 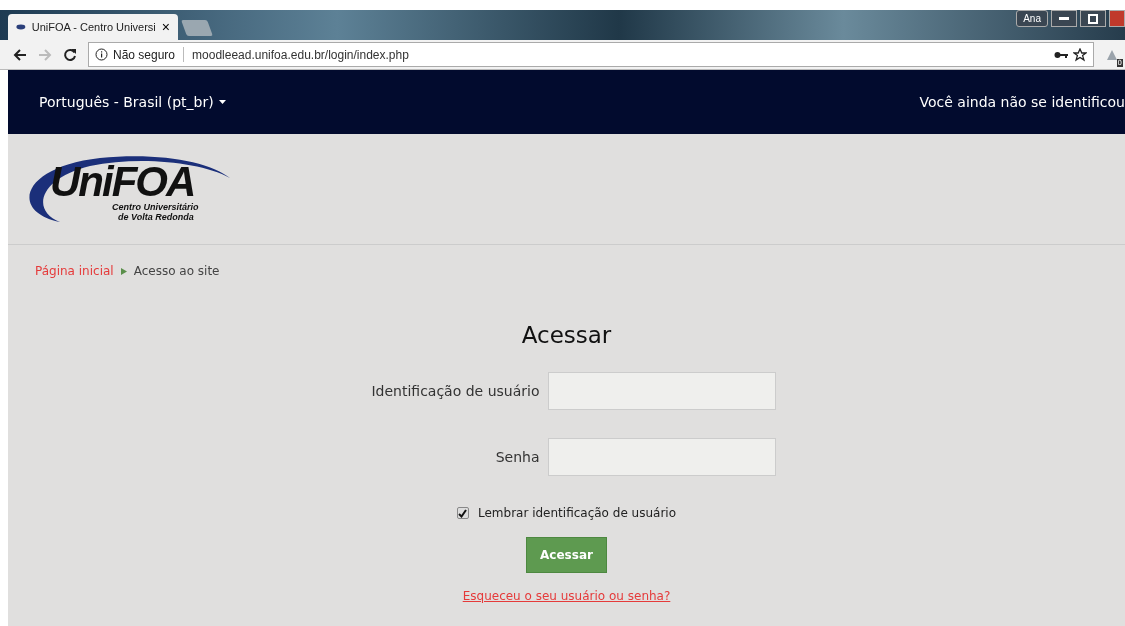 I want to click on remember-checkbox, so click(x=462, y=513).